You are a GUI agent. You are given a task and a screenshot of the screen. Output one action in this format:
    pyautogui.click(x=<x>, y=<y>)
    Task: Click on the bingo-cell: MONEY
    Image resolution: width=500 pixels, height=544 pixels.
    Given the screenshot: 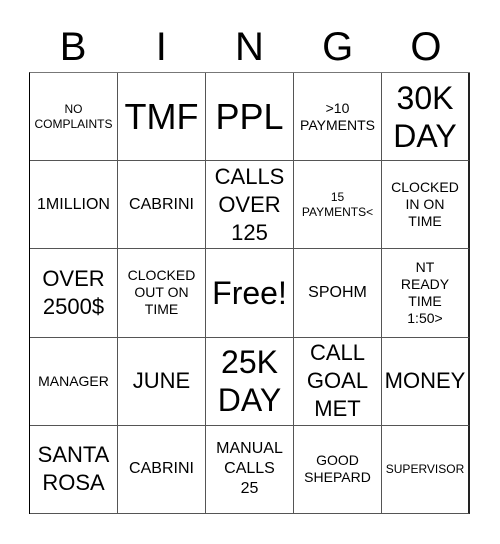 What is the action you would take?
    pyautogui.click(x=426, y=381)
    